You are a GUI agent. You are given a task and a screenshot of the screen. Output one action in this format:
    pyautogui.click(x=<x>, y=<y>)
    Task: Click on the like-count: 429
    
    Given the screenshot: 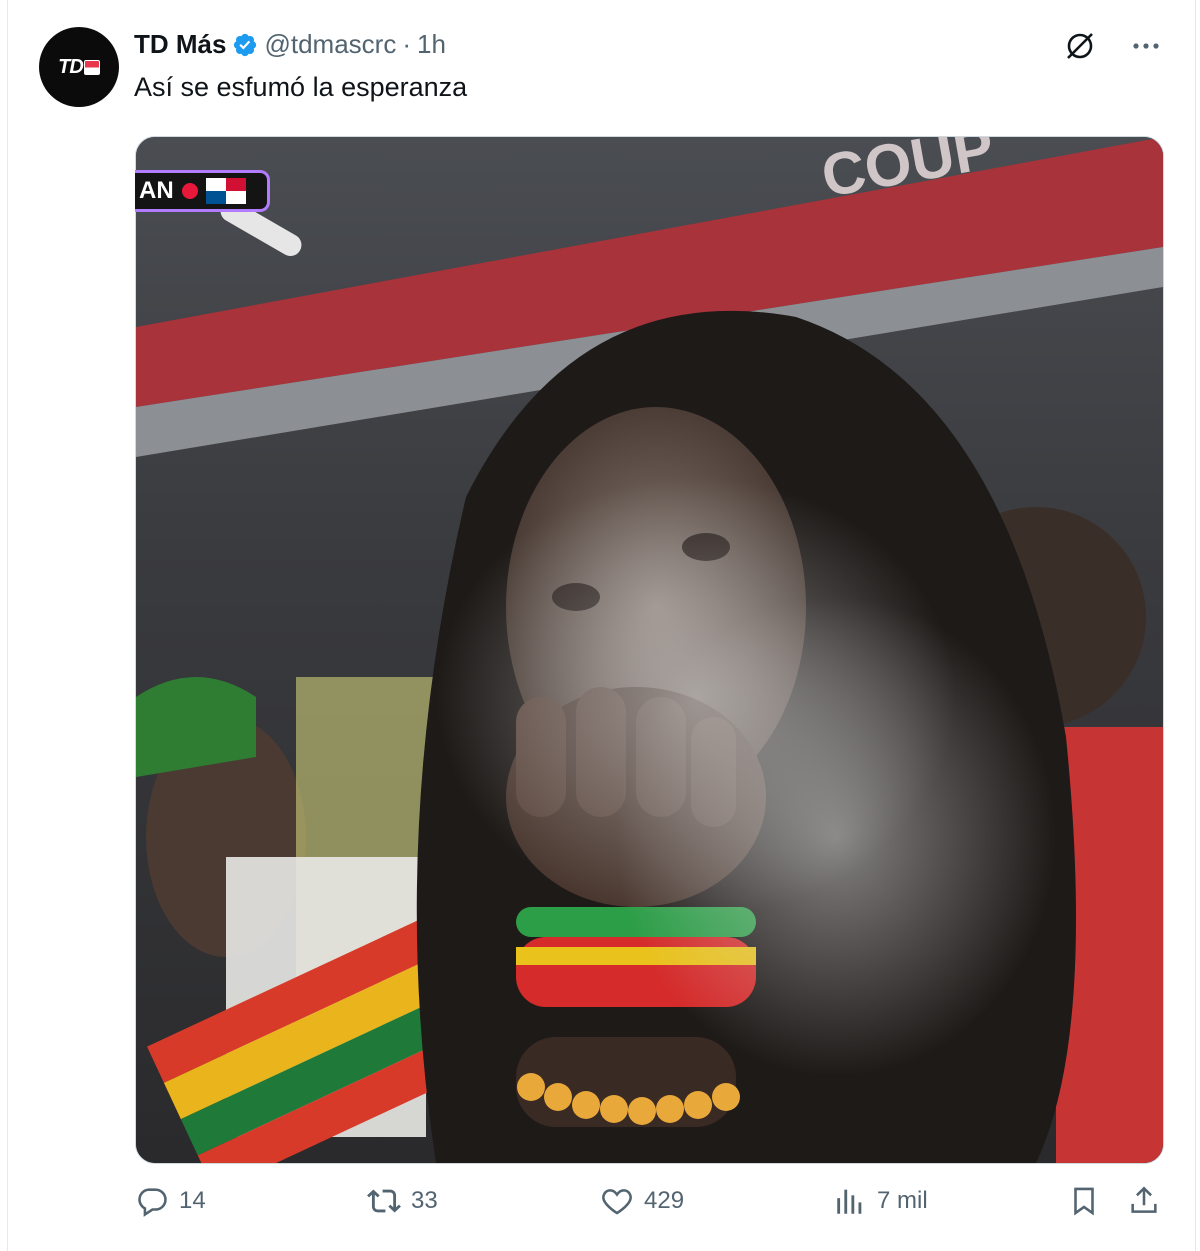 What is the action you would take?
    pyautogui.click(x=664, y=1200)
    